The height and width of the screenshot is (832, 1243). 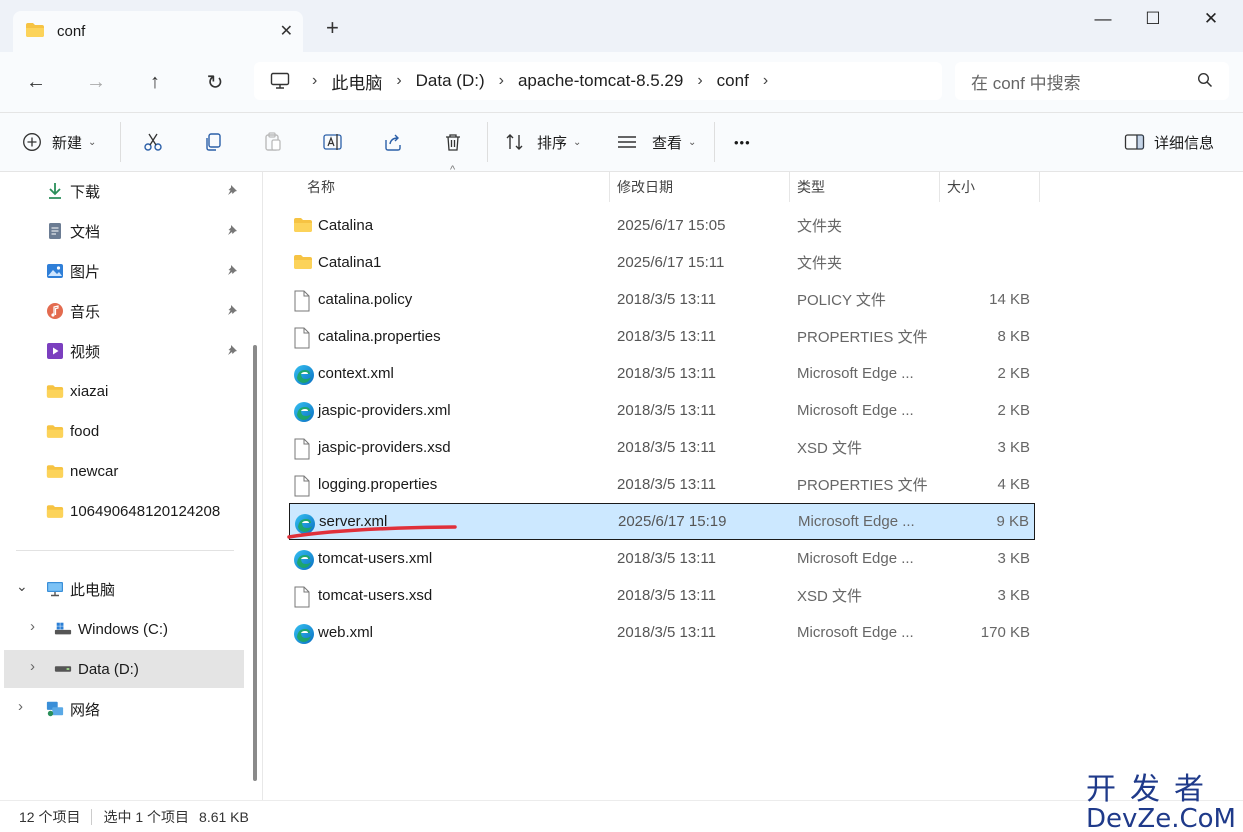 I want to click on maximize-button: ☐, so click(x=1153, y=19).